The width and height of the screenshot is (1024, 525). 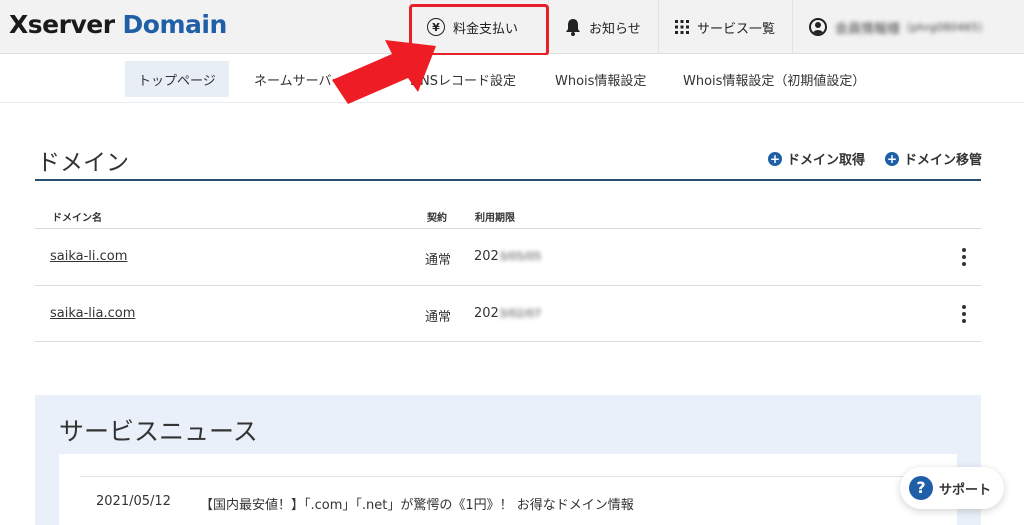 What do you see at coordinates (175, 24) in the screenshot?
I see `logo-domain: Domain` at bounding box center [175, 24].